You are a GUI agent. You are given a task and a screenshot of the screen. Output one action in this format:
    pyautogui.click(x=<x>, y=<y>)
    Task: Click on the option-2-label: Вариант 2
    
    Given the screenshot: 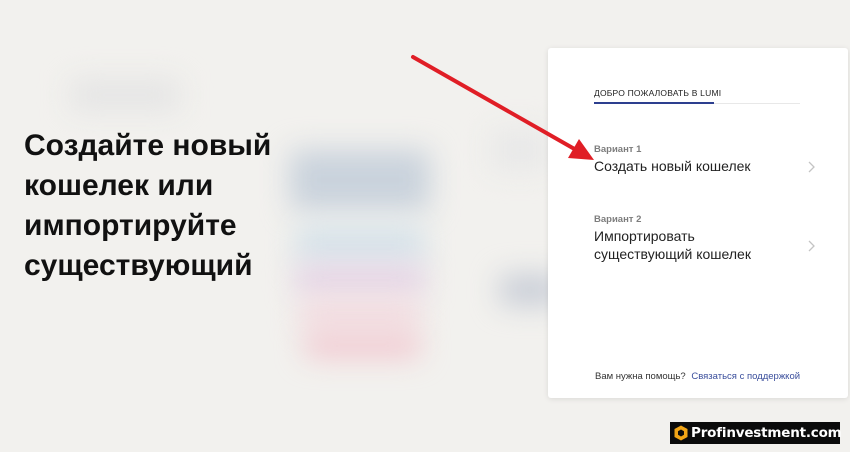 What is the action you would take?
    pyautogui.click(x=618, y=219)
    